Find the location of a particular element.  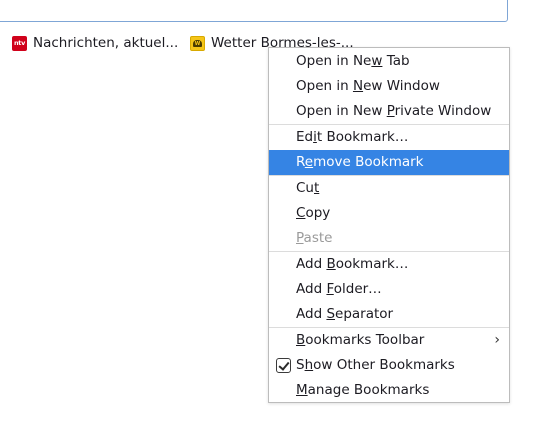

menu-copy: Copy is located at coordinates (389, 213).